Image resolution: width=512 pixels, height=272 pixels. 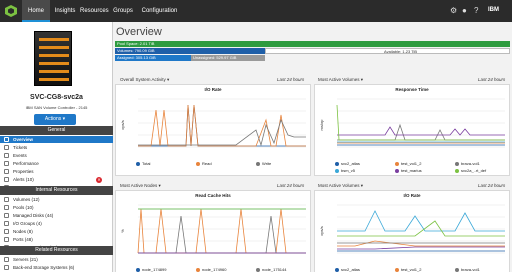 I want to click on chart-panel: I/O Rate ops/s Total Read Write, so click(x=213, y=130).